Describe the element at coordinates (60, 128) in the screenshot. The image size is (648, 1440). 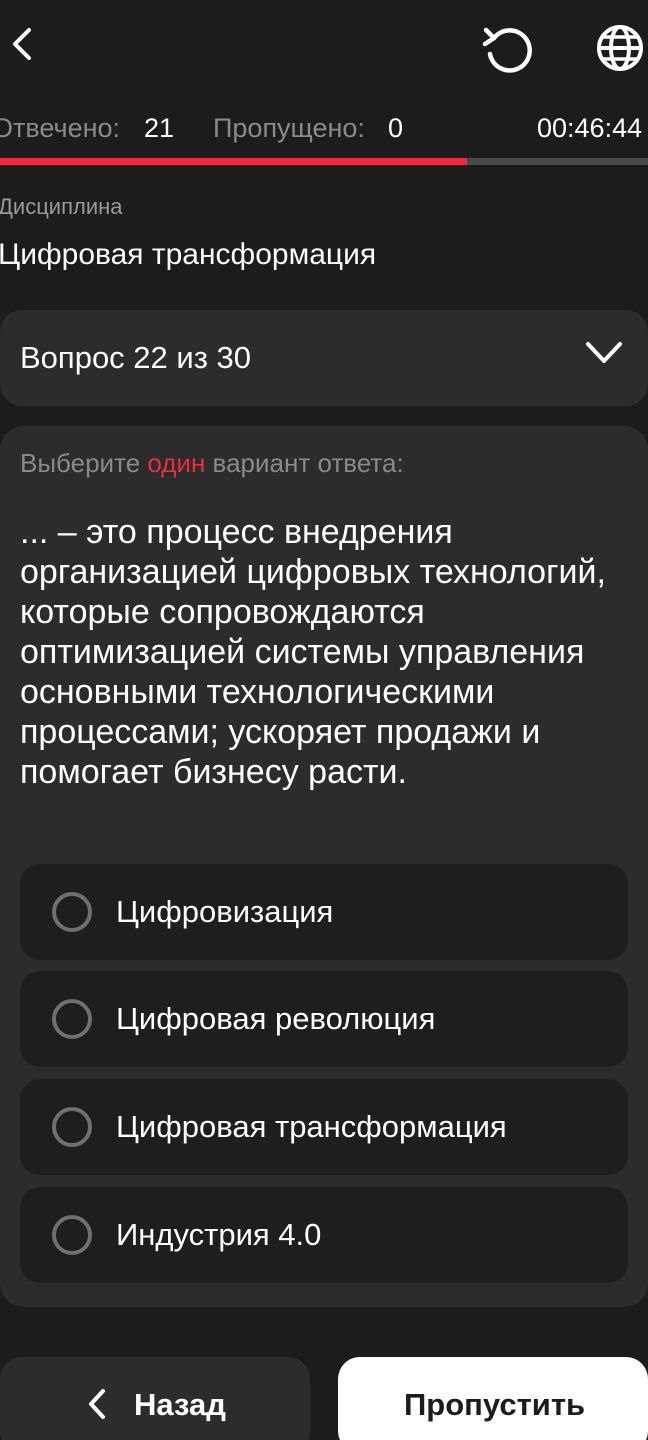
I see `answered-label: Отвечено:` at that location.